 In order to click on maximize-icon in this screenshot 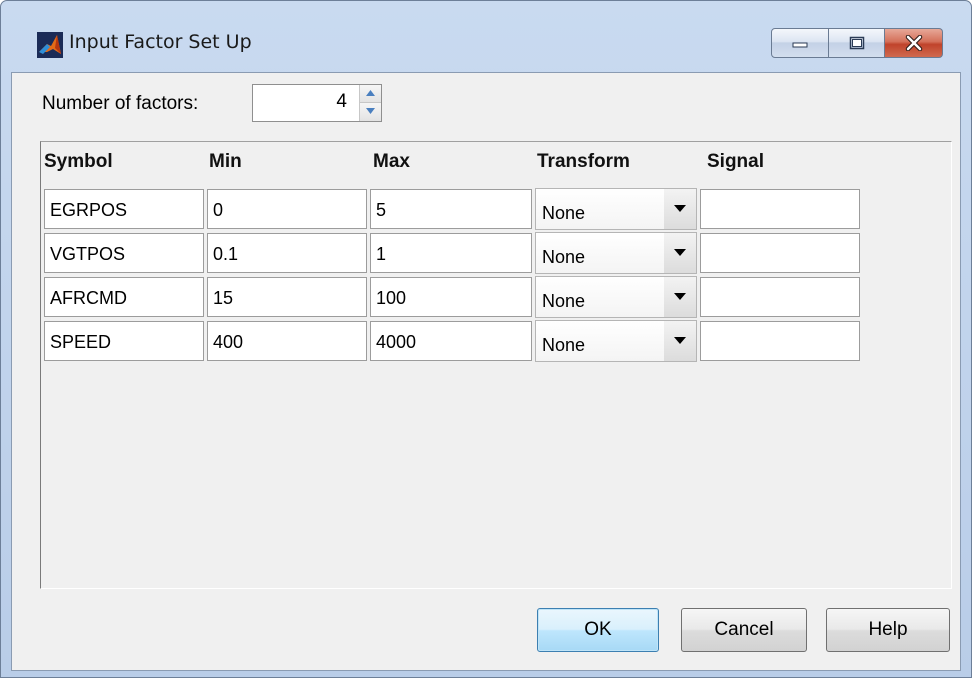, I will do `click(856, 43)`.